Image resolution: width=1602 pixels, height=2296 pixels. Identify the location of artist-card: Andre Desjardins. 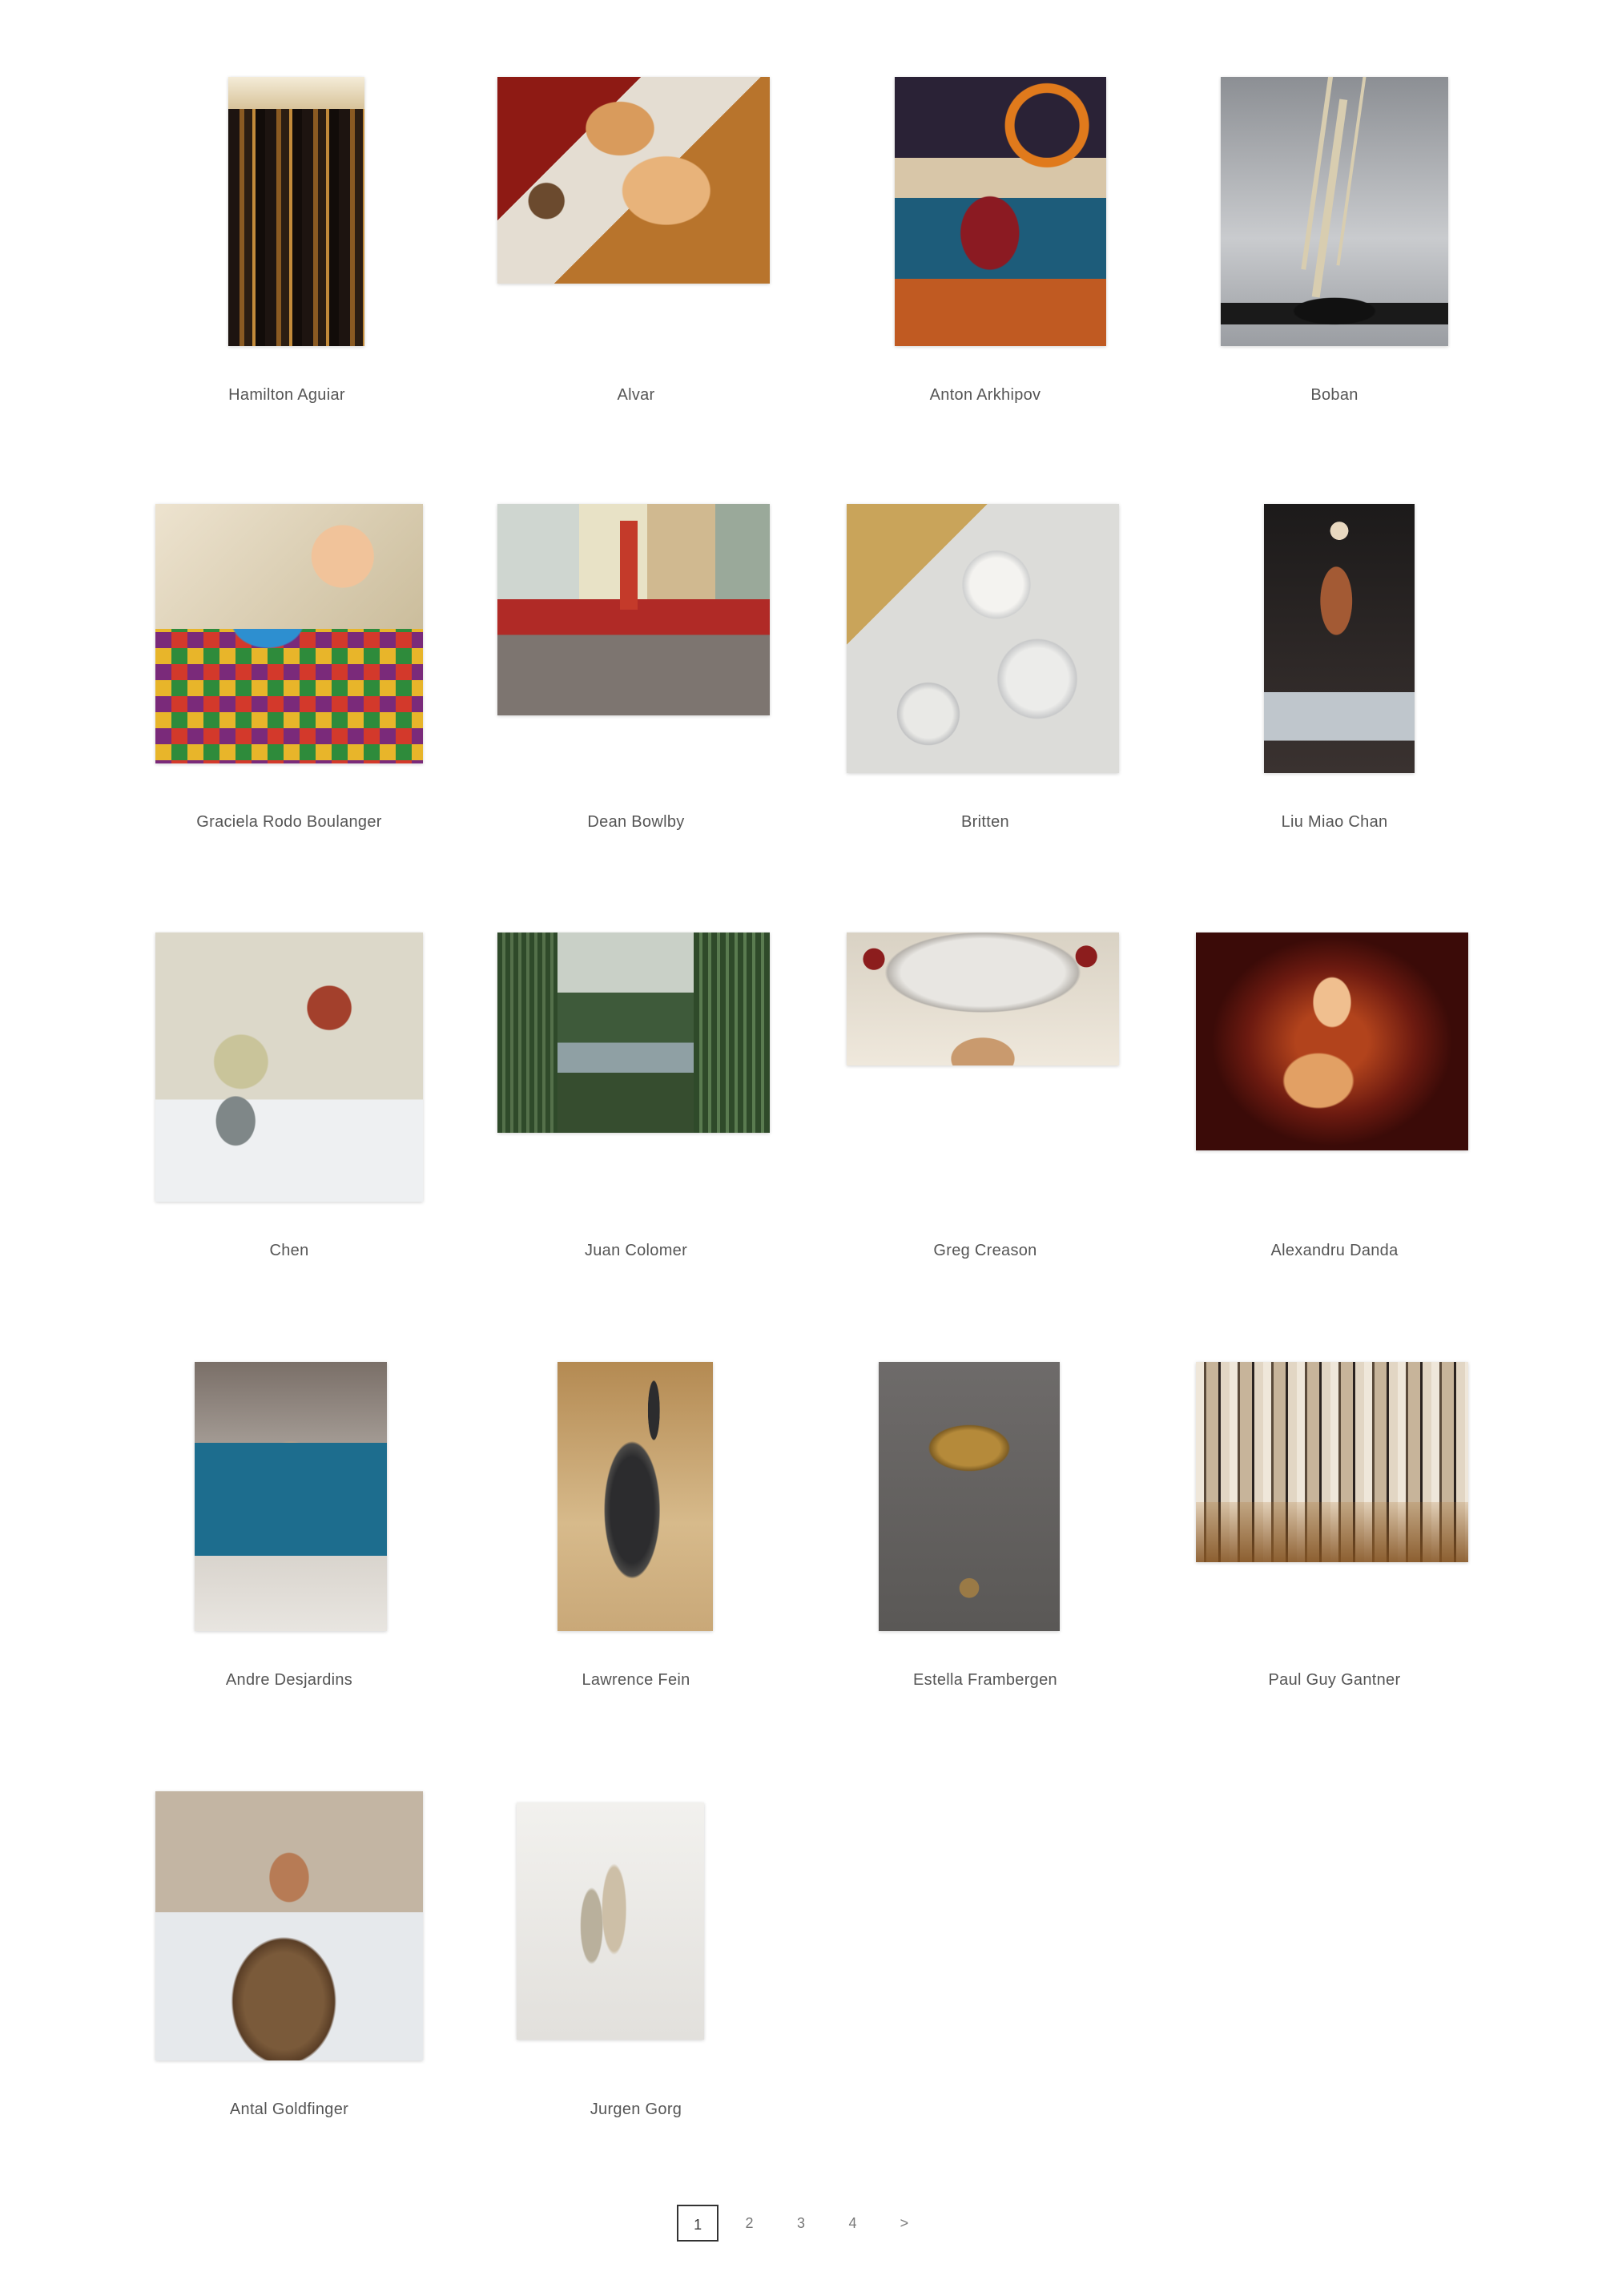
(315, 1546).